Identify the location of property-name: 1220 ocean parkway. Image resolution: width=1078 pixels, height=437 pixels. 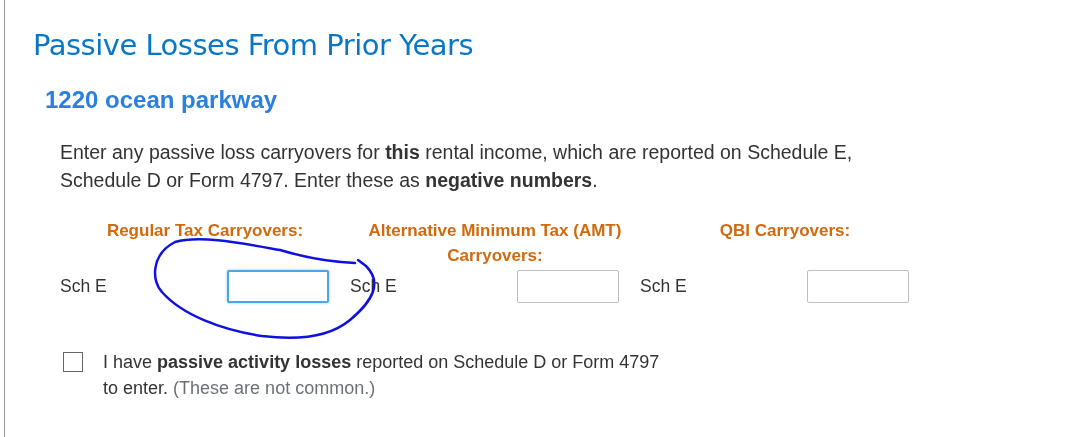
(162, 100).